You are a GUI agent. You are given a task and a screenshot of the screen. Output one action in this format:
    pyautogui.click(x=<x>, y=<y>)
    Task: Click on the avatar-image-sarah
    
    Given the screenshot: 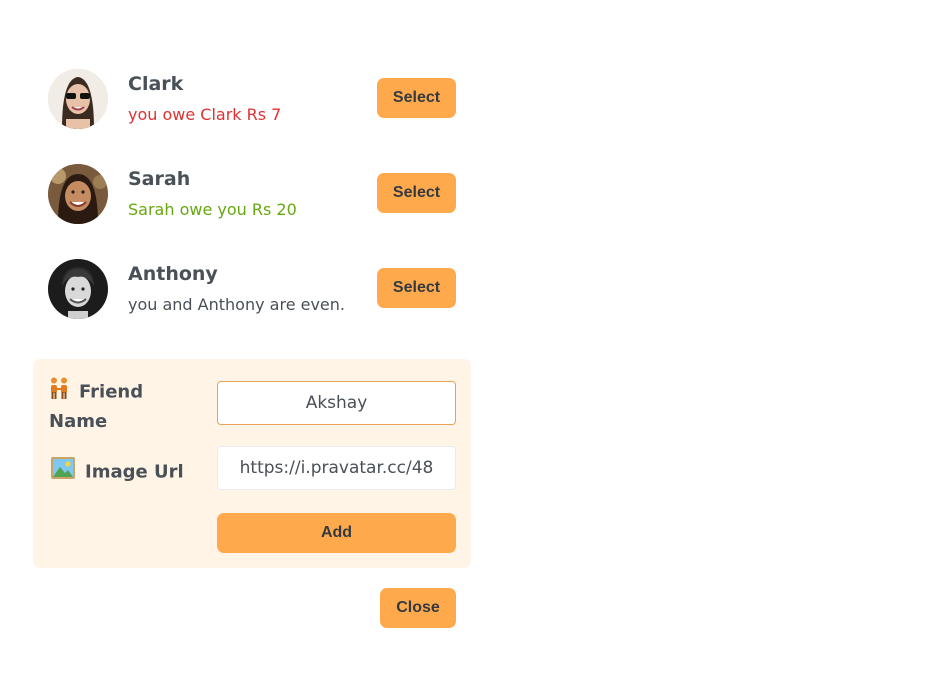 What is the action you would take?
    pyautogui.click(x=78, y=194)
    